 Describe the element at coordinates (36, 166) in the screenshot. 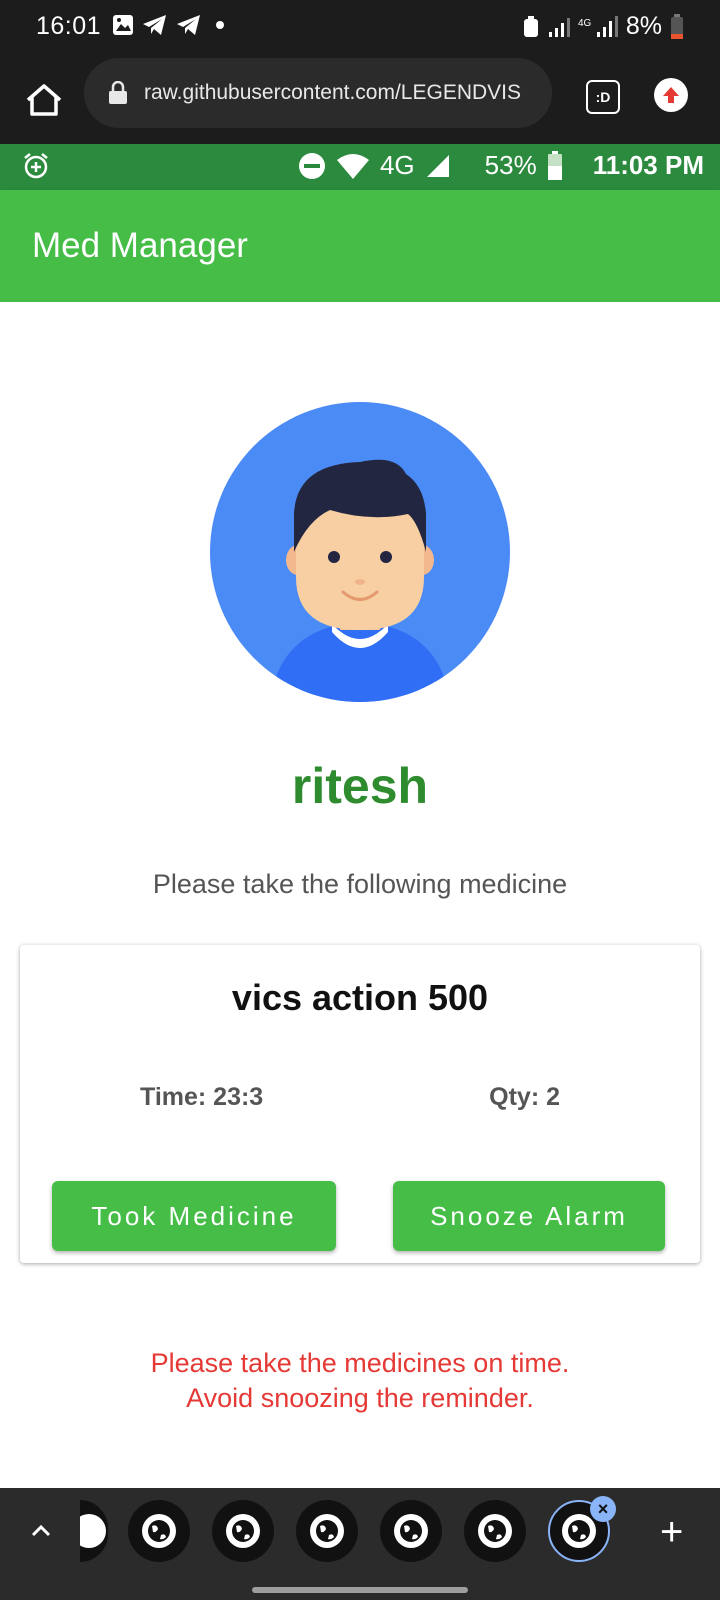

I see `alarm-icon` at that location.